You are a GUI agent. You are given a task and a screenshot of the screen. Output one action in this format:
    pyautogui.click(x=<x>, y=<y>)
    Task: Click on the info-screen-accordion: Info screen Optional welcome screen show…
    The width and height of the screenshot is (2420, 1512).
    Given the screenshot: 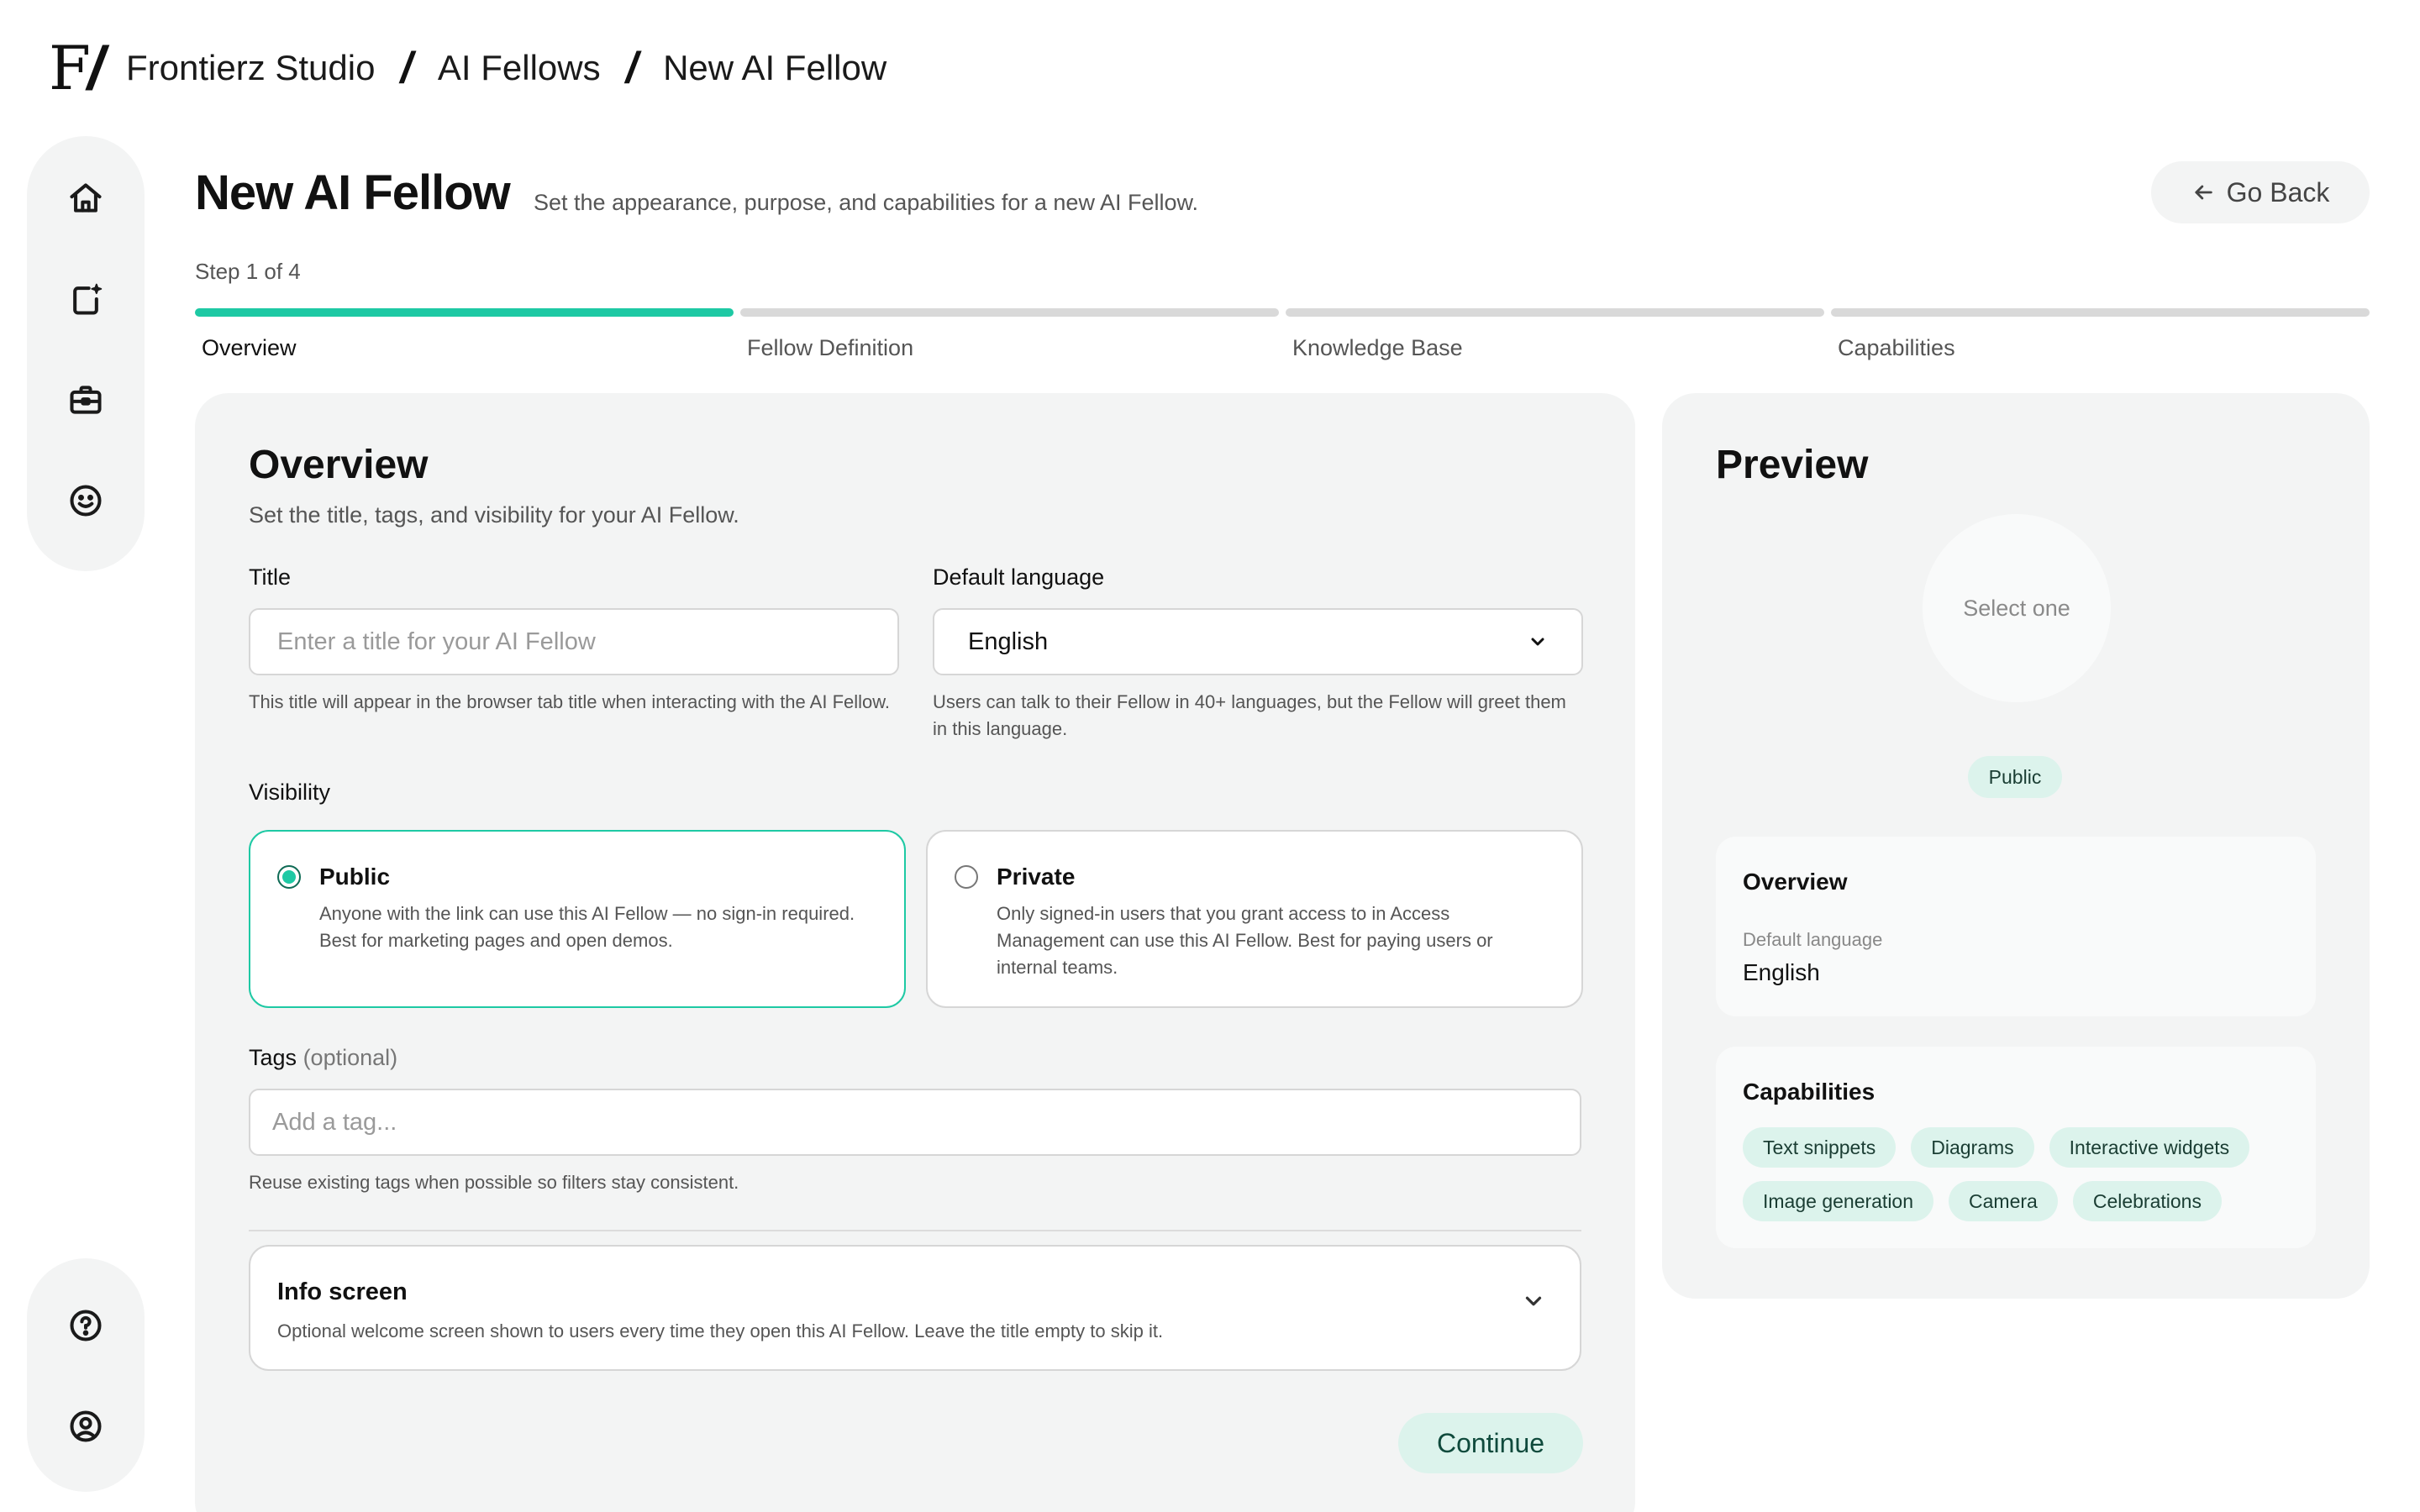 What is the action you would take?
    pyautogui.click(x=915, y=1308)
    